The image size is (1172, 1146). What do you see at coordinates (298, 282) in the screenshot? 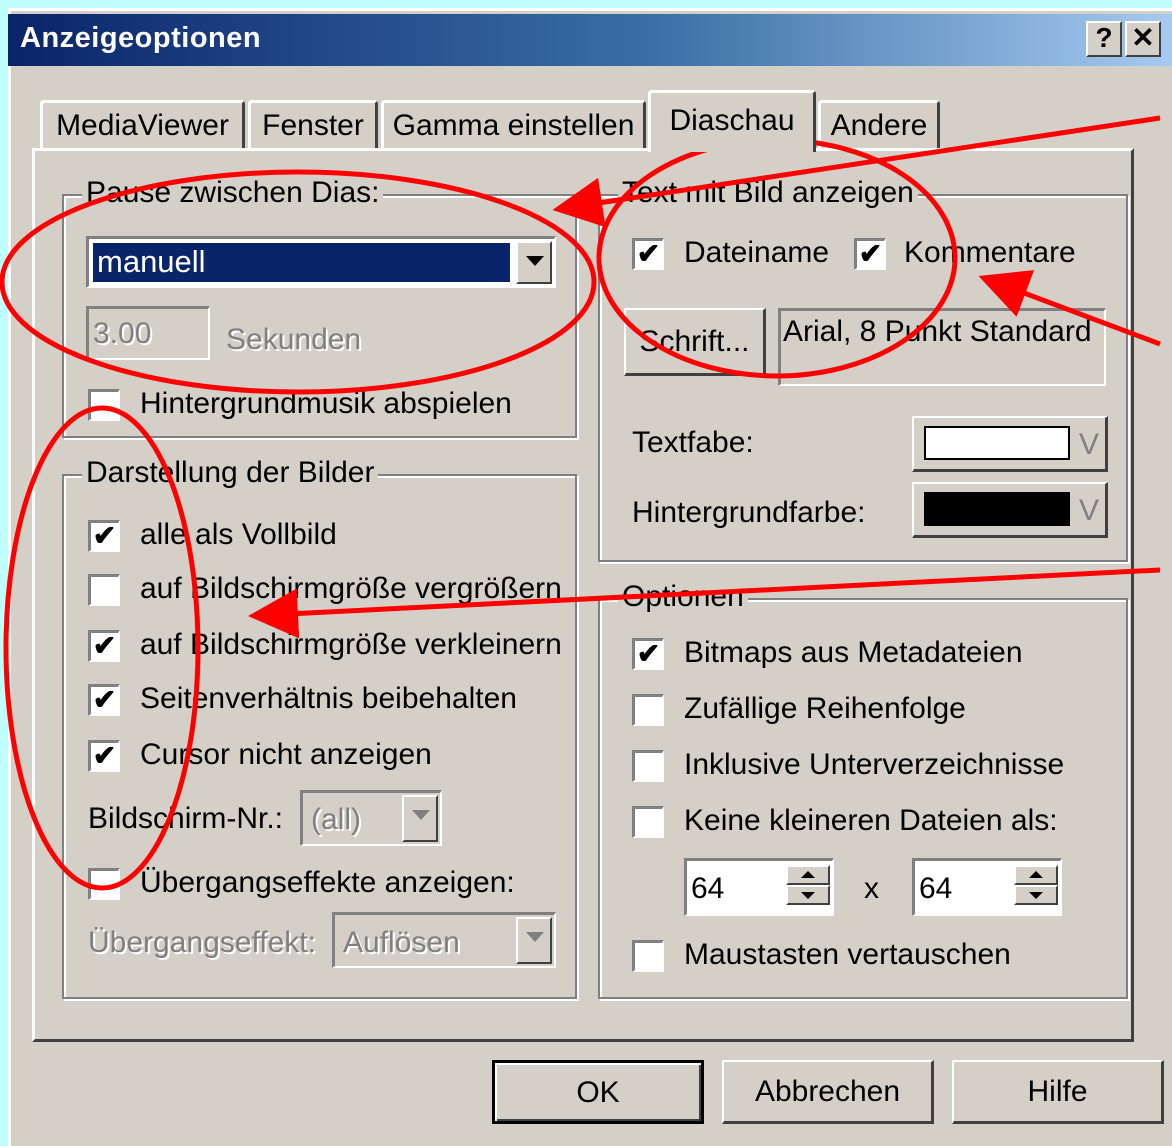
I see `annotation-ellipse-pause` at bounding box center [298, 282].